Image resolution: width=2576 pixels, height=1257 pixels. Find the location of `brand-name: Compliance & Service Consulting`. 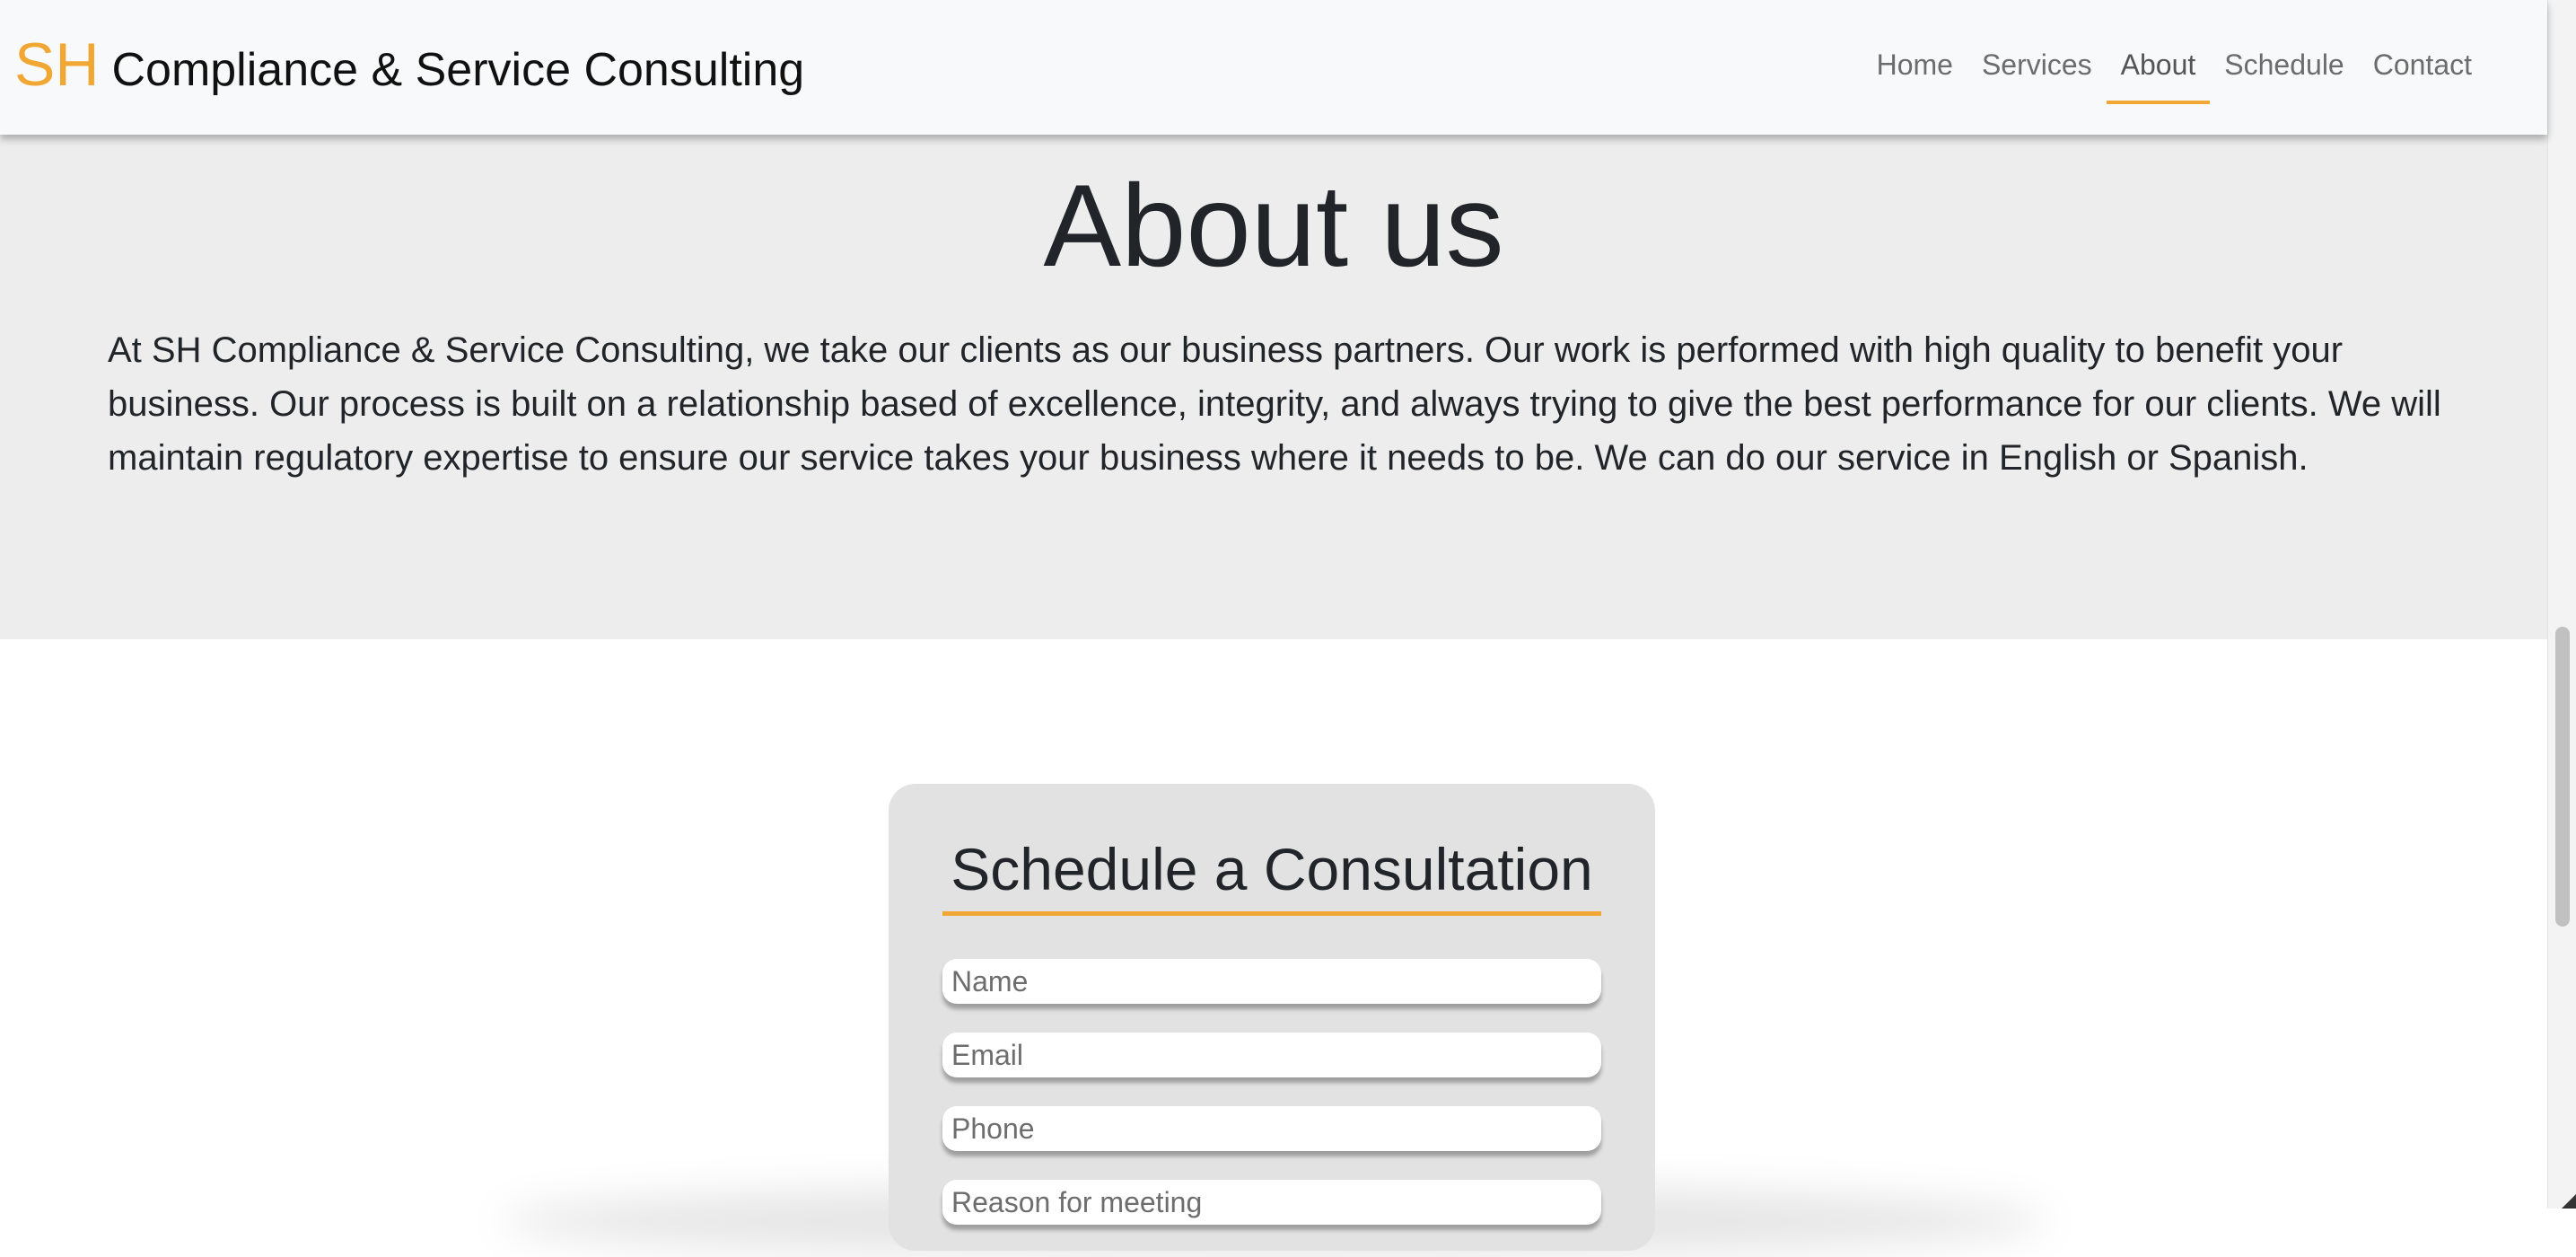

brand-name: Compliance & Service Consulting is located at coordinates (458, 70).